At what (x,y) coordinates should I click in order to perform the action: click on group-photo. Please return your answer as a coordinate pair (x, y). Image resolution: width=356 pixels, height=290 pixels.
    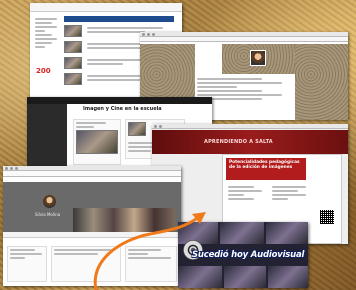
    Looking at the image, I should click on (124, 220).